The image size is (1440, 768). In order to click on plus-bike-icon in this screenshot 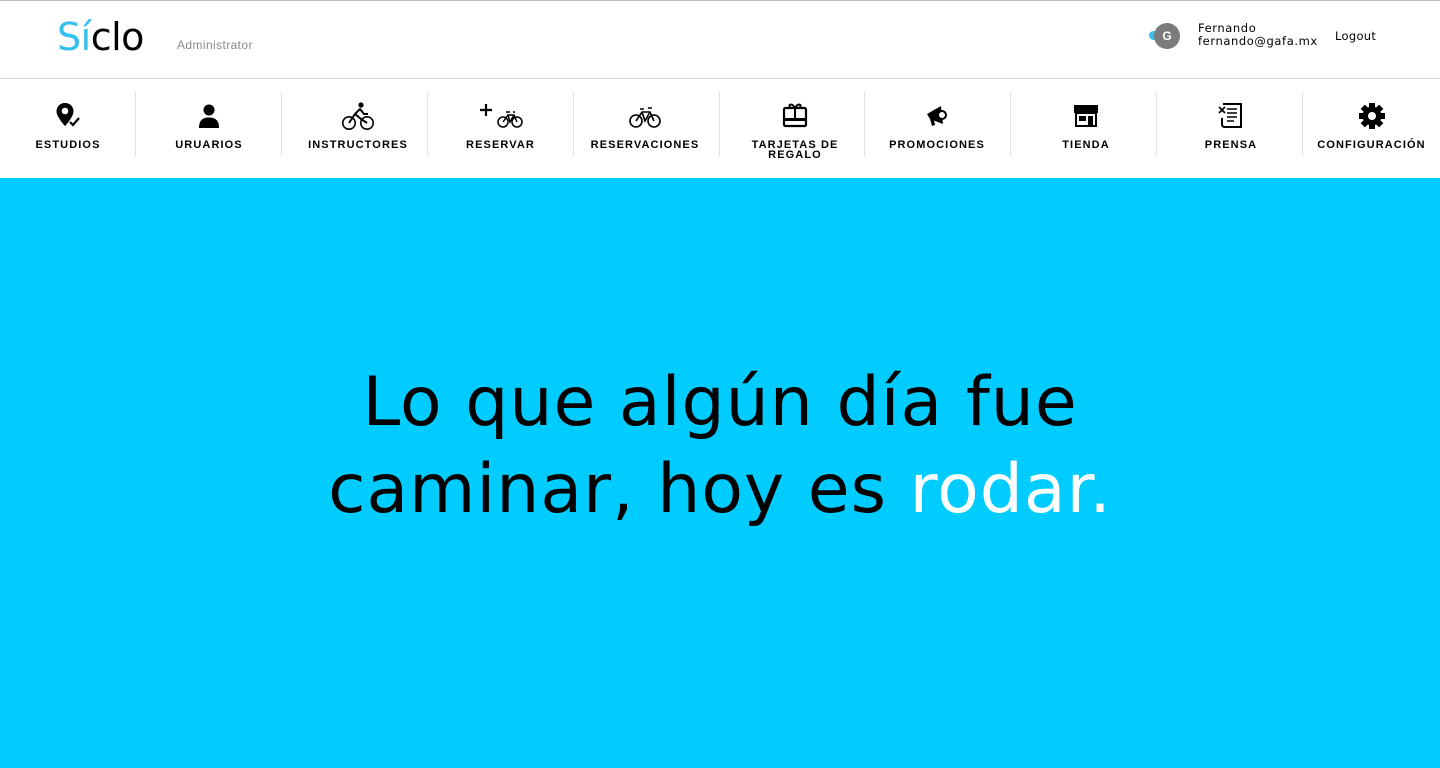, I will do `click(500, 116)`.